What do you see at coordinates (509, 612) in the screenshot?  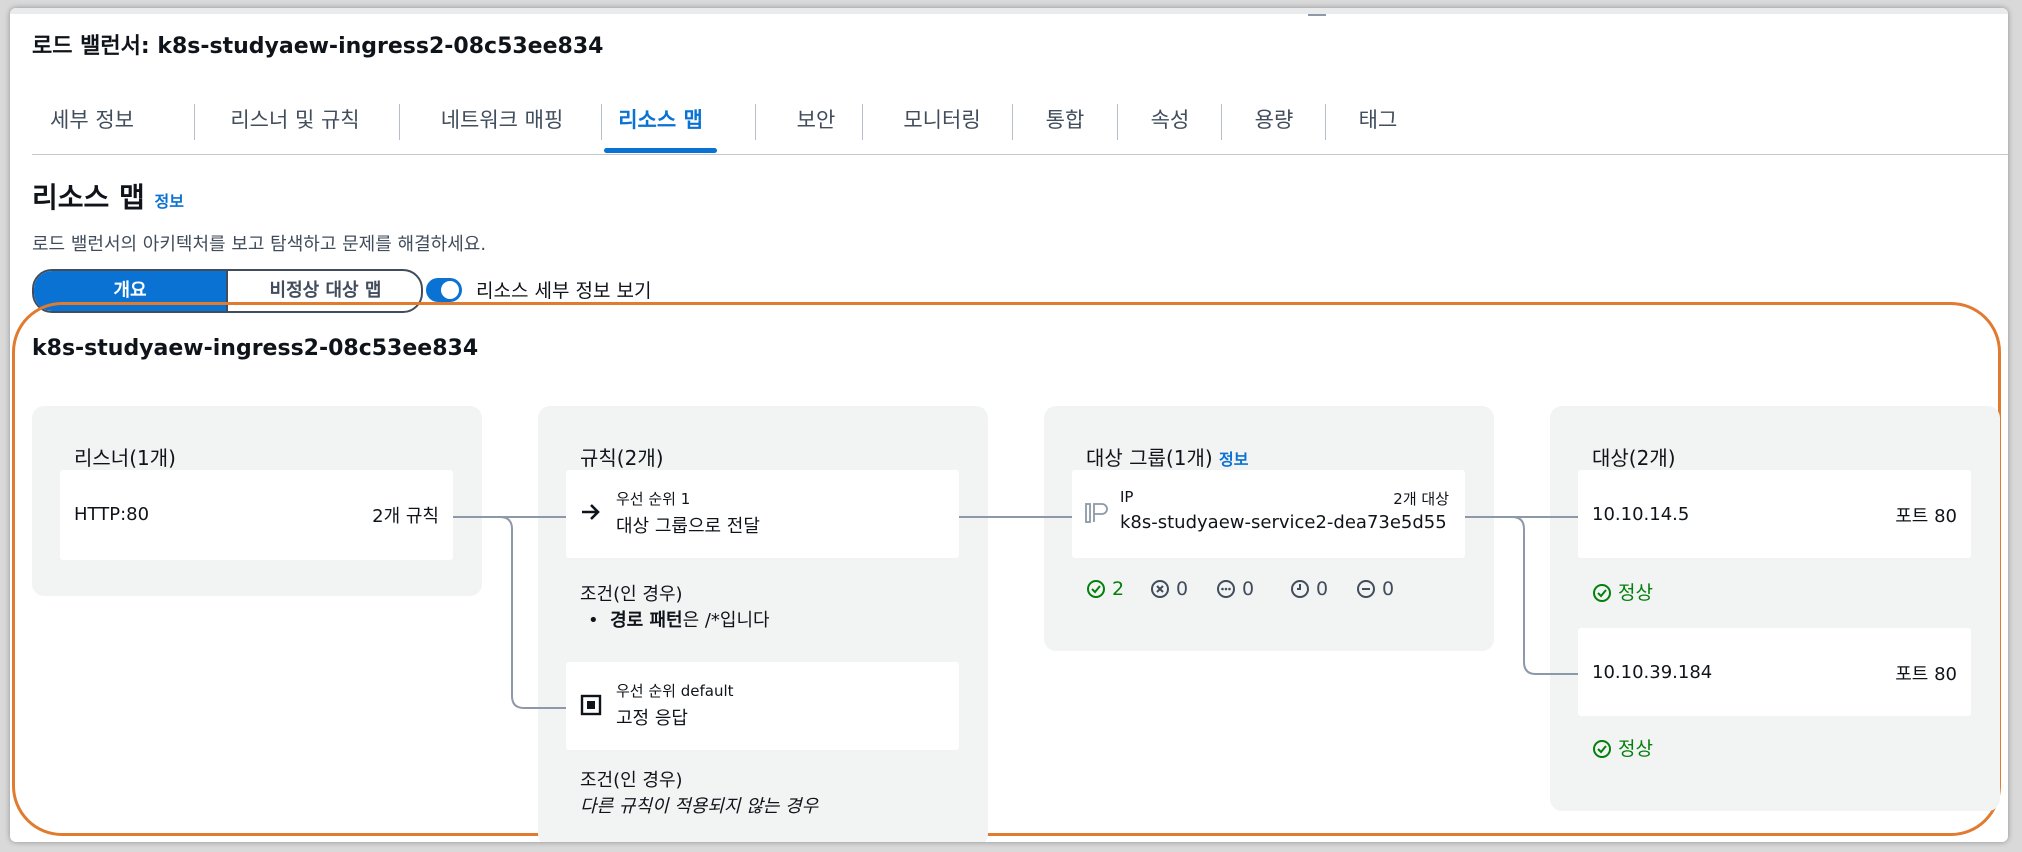 I see `connector-listener-rule2` at bounding box center [509, 612].